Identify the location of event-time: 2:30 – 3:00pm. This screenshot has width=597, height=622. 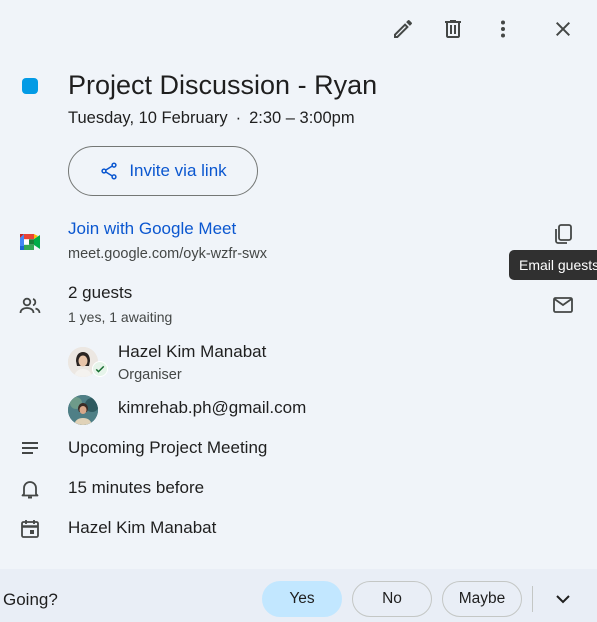
(302, 118).